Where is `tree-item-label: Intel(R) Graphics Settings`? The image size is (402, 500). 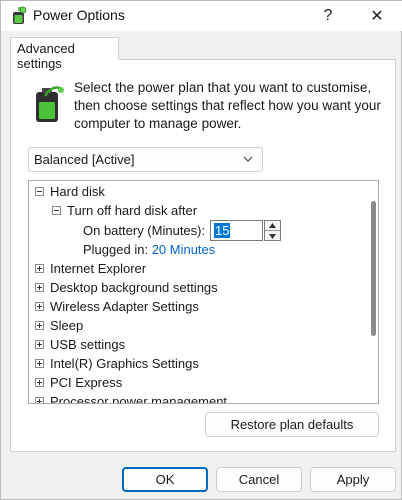
tree-item-label: Intel(R) Graphics Settings is located at coordinates (124, 363).